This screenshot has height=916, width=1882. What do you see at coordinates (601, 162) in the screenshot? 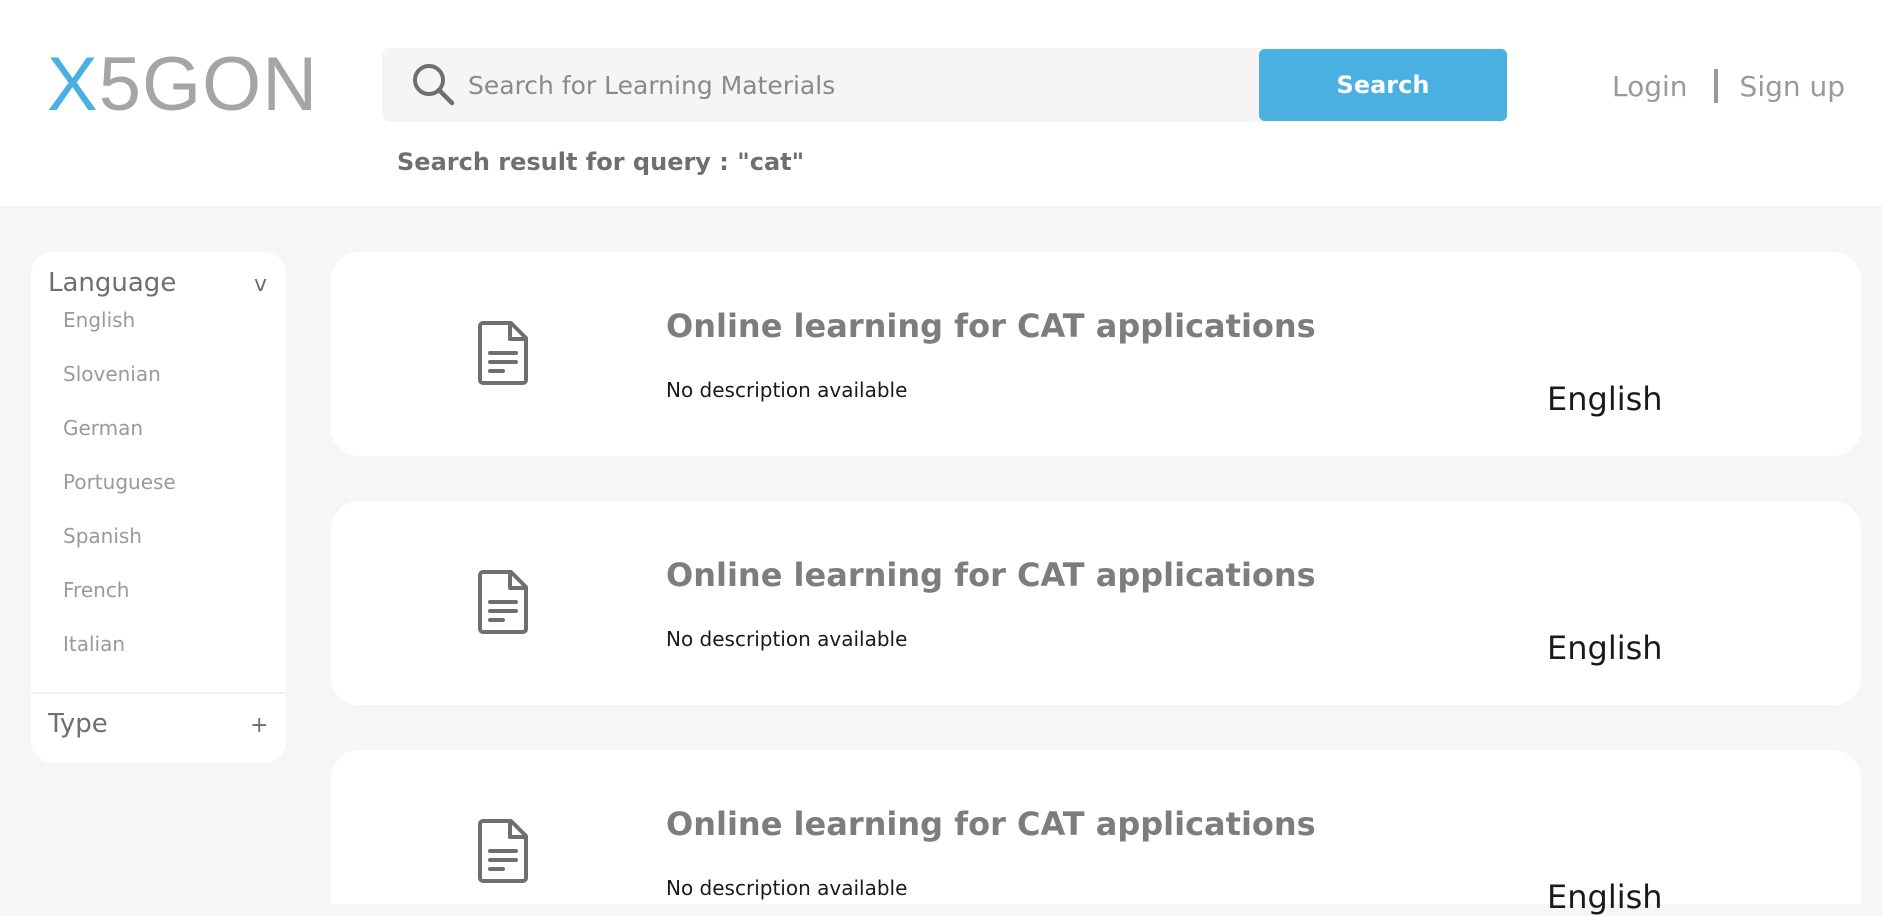
I see `search-query-label: Search result for query : "cat"` at bounding box center [601, 162].